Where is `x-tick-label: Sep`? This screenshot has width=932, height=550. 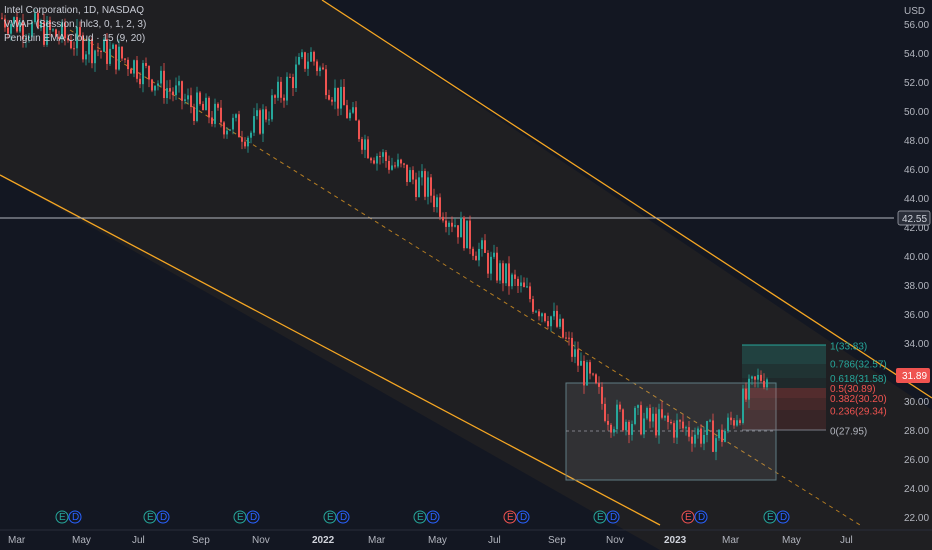 x-tick-label: Sep is located at coordinates (557, 540).